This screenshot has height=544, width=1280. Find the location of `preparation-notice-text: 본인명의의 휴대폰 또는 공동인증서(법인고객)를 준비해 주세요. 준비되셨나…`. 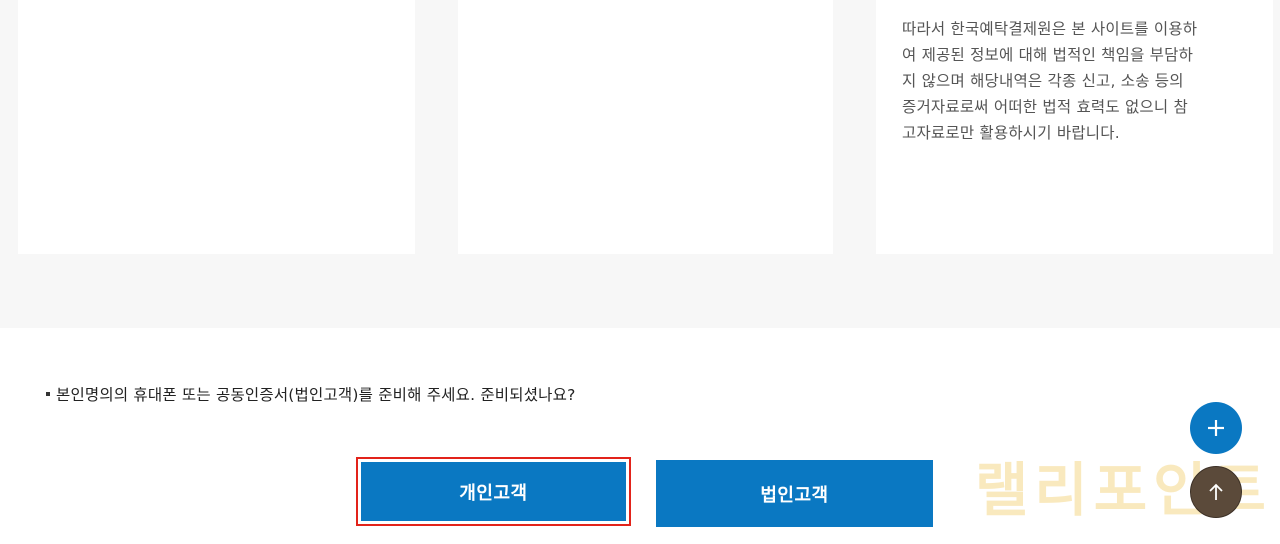

preparation-notice-text: 본인명의의 휴대폰 또는 공동인증서(법인고객)를 준비해 주세요. 준비되셨나… is located at coordinates (316, 395).